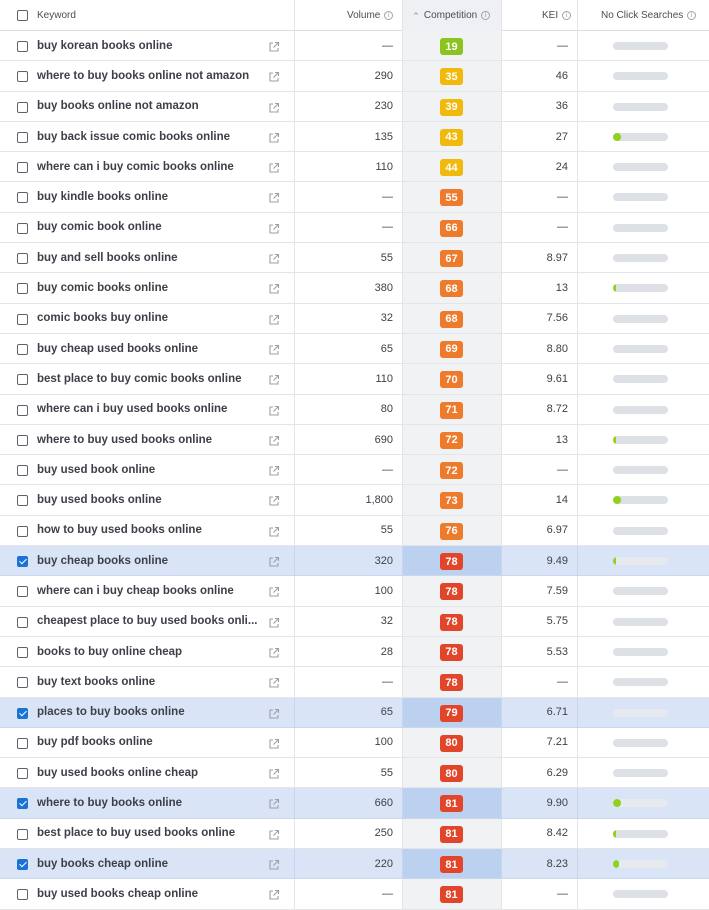 The height and width of the screenshot is (910, 709). What do you see at coordinates (151, 863) in the screenshot?
I see `keyword-text: buy books cheap online` at bounding box center [151, 863].